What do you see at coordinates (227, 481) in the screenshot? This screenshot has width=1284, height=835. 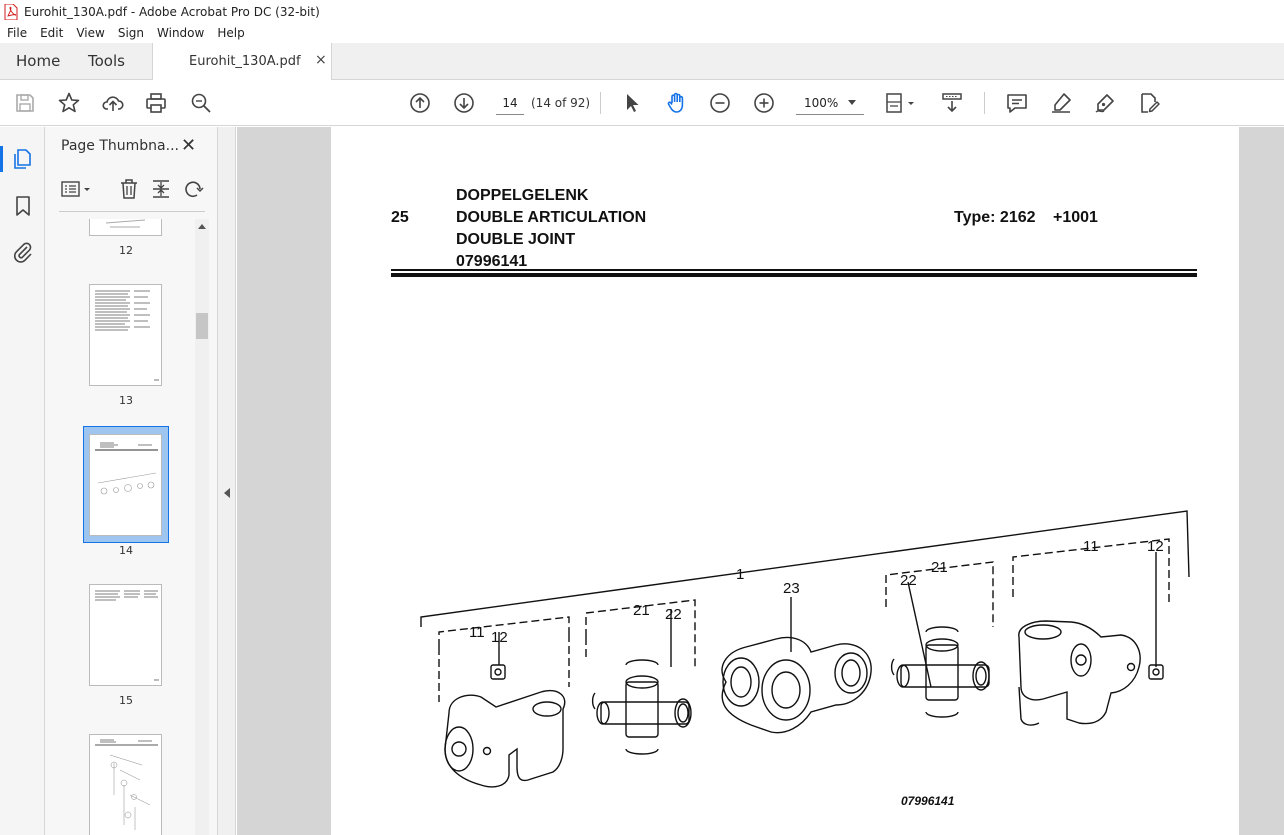 I see `panel-collapse-handle` at bounding box center [227, 481].